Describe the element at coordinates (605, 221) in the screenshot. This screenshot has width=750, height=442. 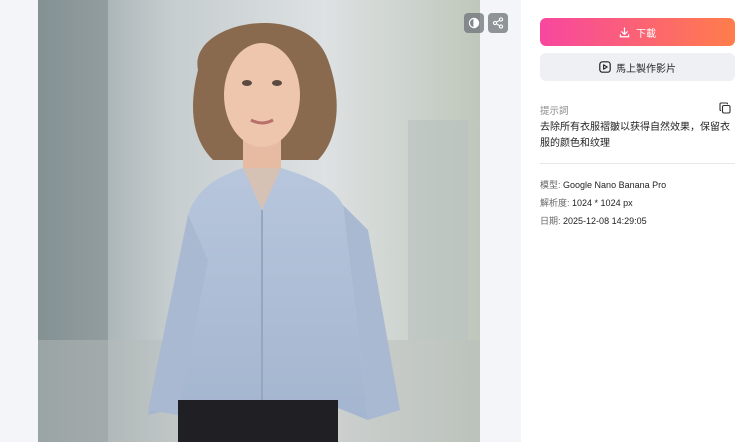
I see `date-value: 2025-12-08 14:29:05` at that location.